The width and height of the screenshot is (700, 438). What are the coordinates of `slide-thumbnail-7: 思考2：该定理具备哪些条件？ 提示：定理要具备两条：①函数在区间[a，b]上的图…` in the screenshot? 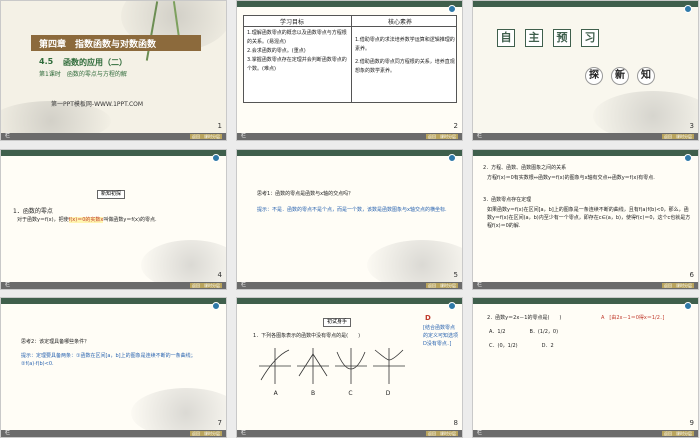 It's located at (113, 367).